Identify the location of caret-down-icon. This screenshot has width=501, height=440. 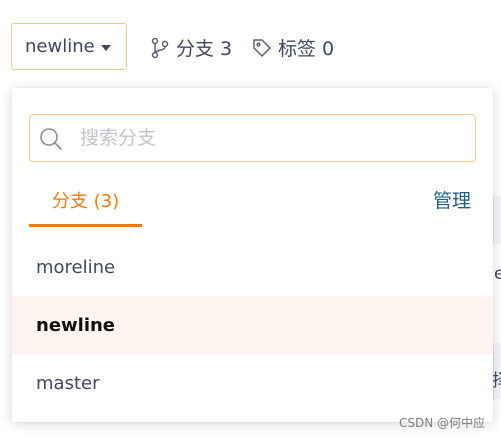
(105, 47).